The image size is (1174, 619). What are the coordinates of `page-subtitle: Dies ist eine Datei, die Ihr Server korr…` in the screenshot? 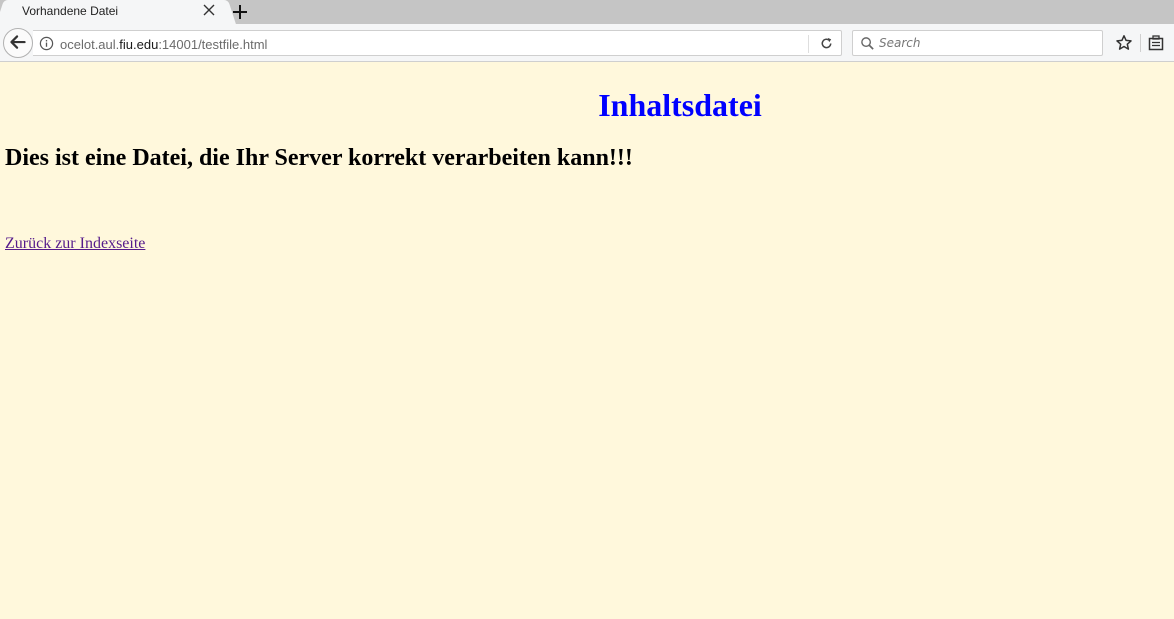 It's located at (319, 158).